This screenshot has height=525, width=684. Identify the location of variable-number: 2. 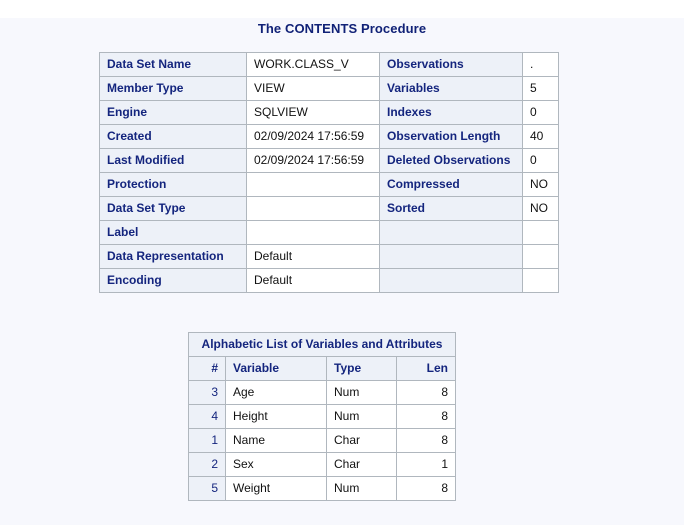
(207, 464).